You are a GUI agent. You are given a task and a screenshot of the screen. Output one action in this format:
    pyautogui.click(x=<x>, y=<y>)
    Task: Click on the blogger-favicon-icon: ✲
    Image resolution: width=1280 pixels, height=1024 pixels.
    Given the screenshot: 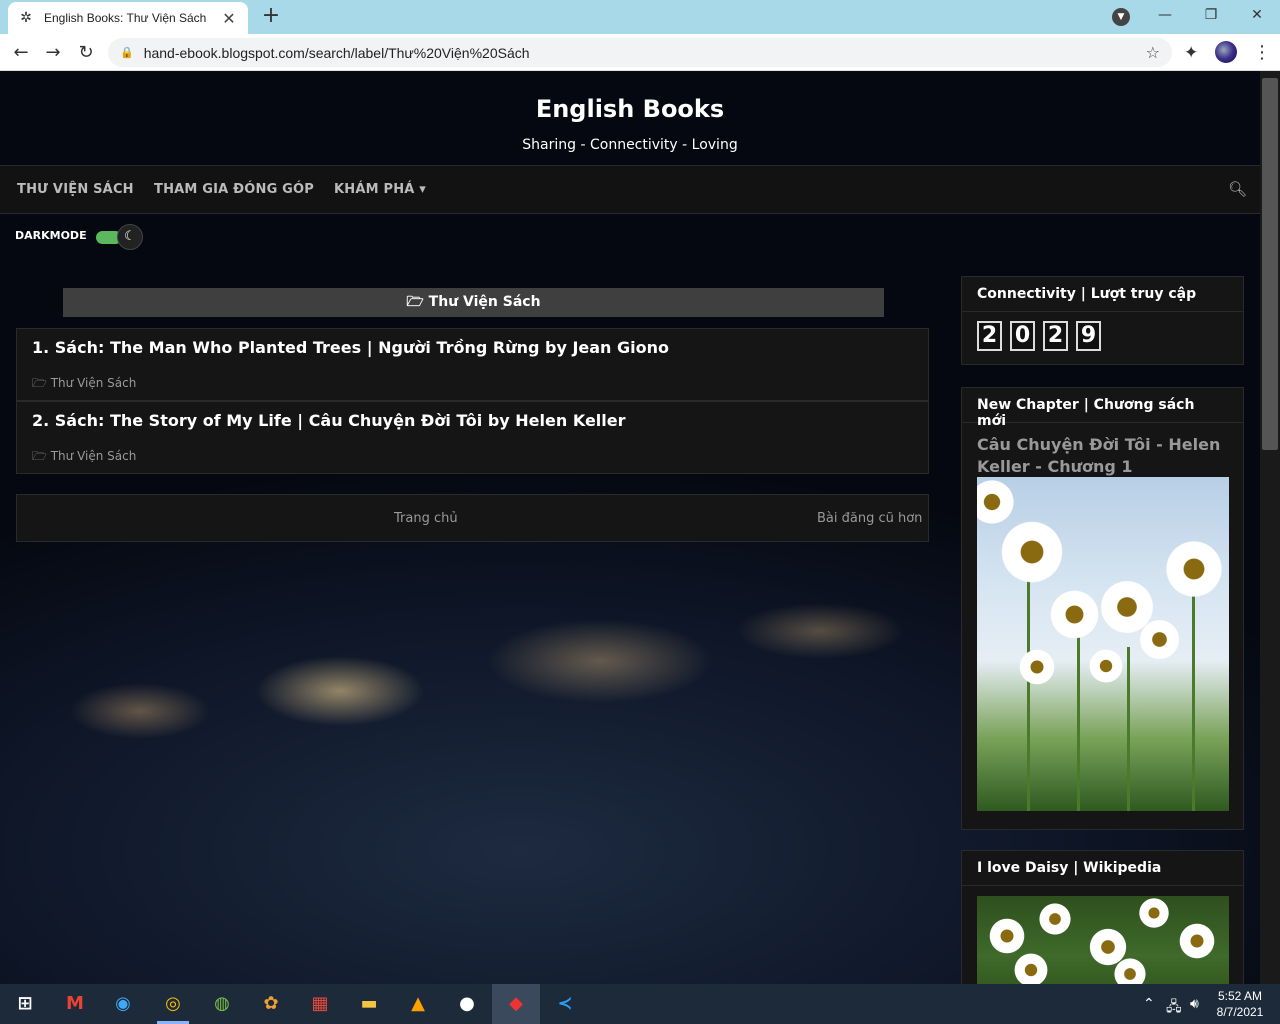 What is the action you would take?
    pyautogui.click(x=26, y=18)
    